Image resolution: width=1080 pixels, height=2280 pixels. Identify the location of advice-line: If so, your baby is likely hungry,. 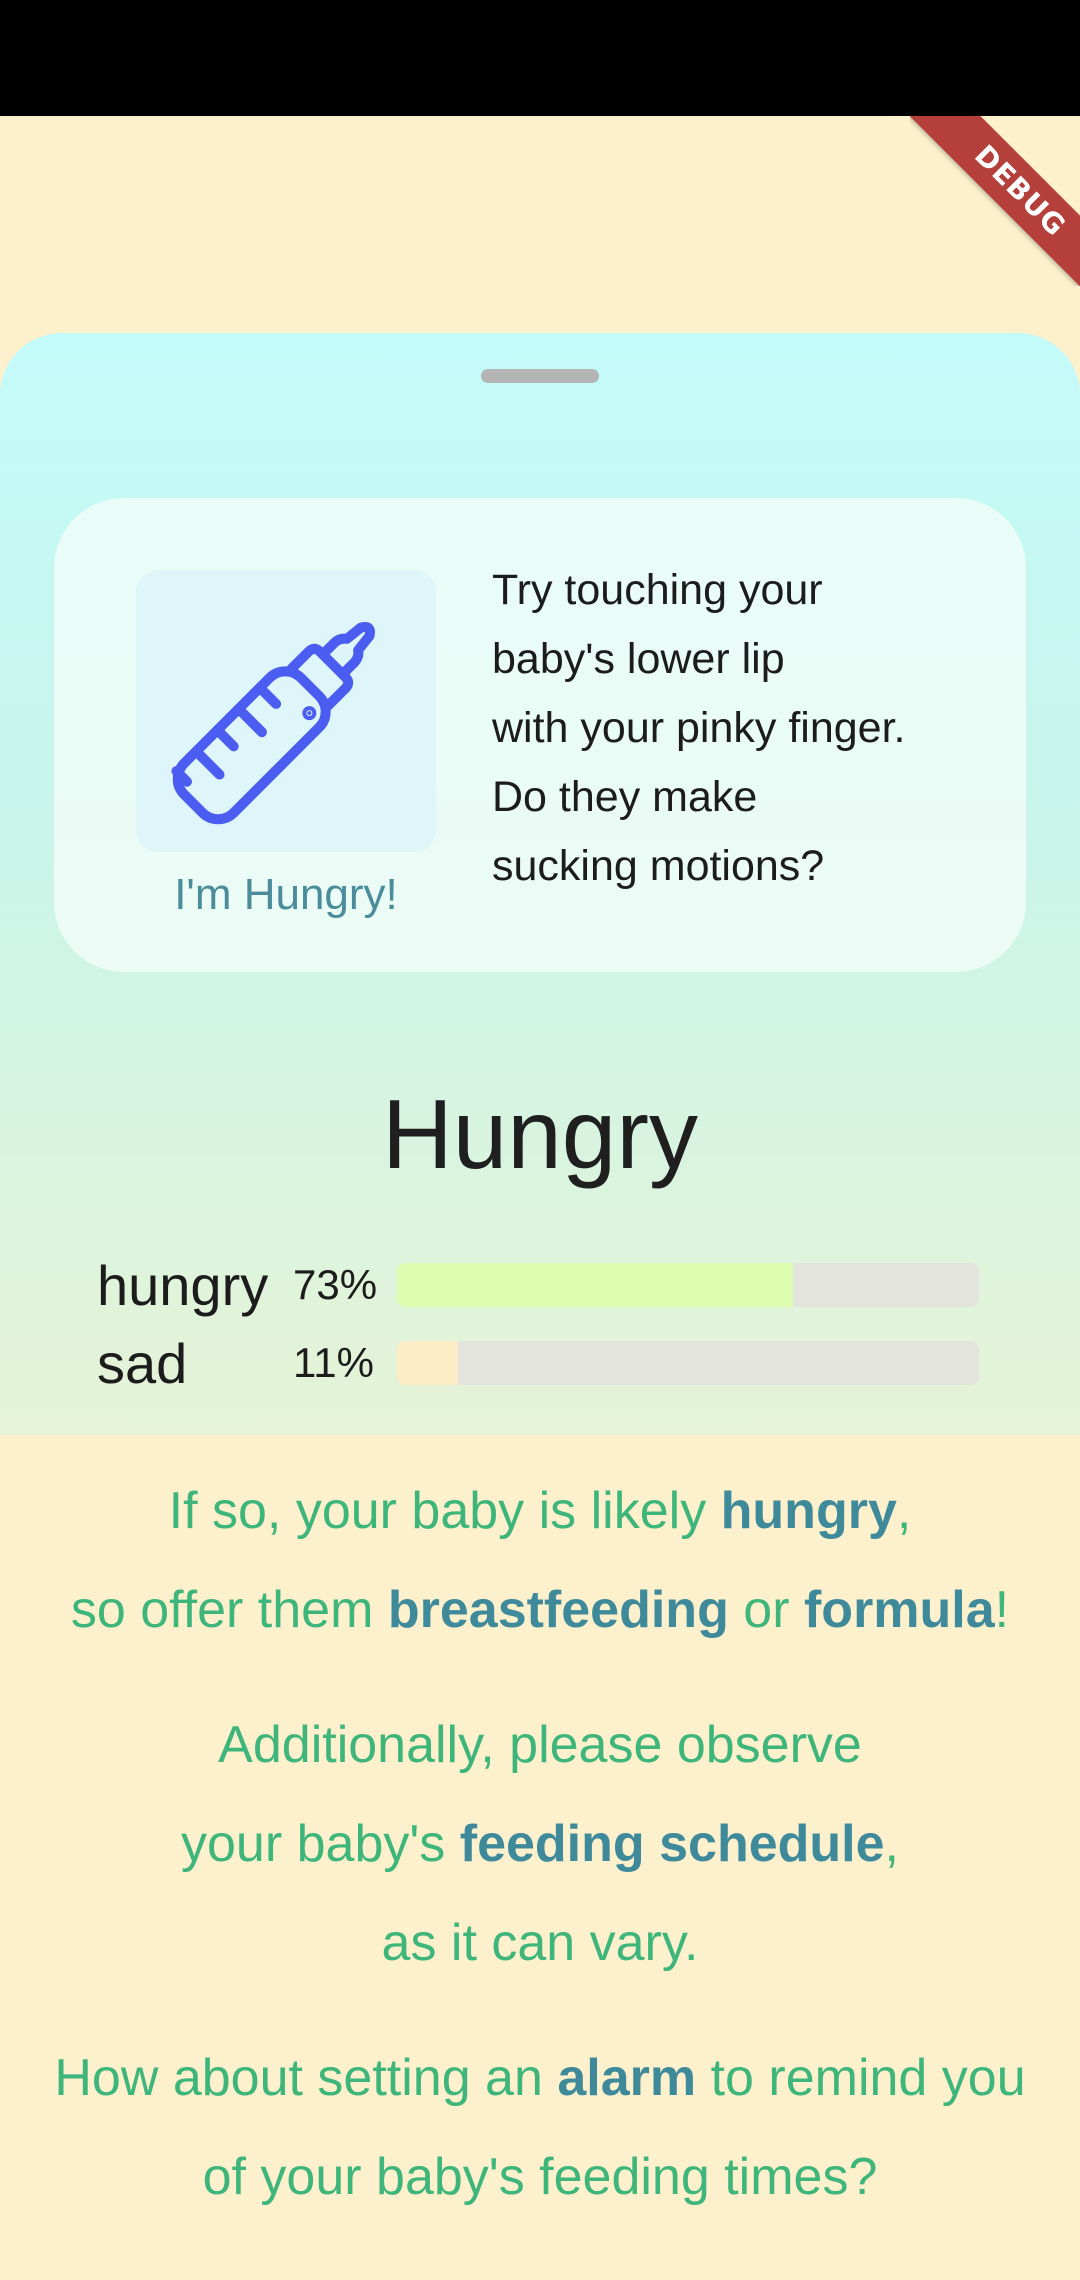
(540, 1511).